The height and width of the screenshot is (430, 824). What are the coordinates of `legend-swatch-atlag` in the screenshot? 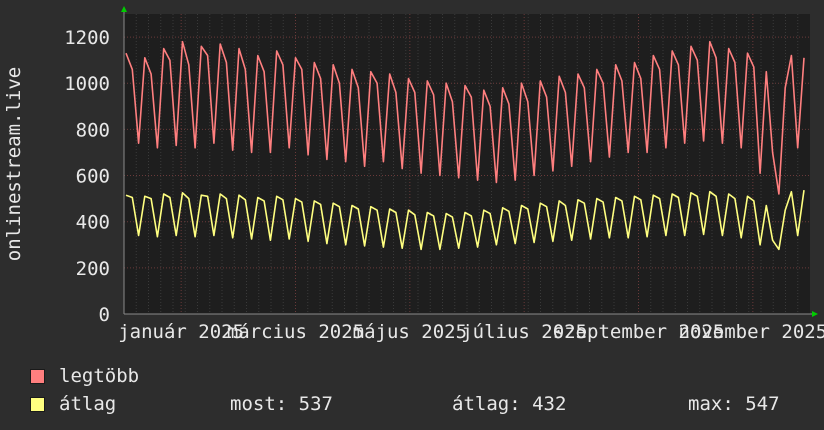 It's located at (37, 404).